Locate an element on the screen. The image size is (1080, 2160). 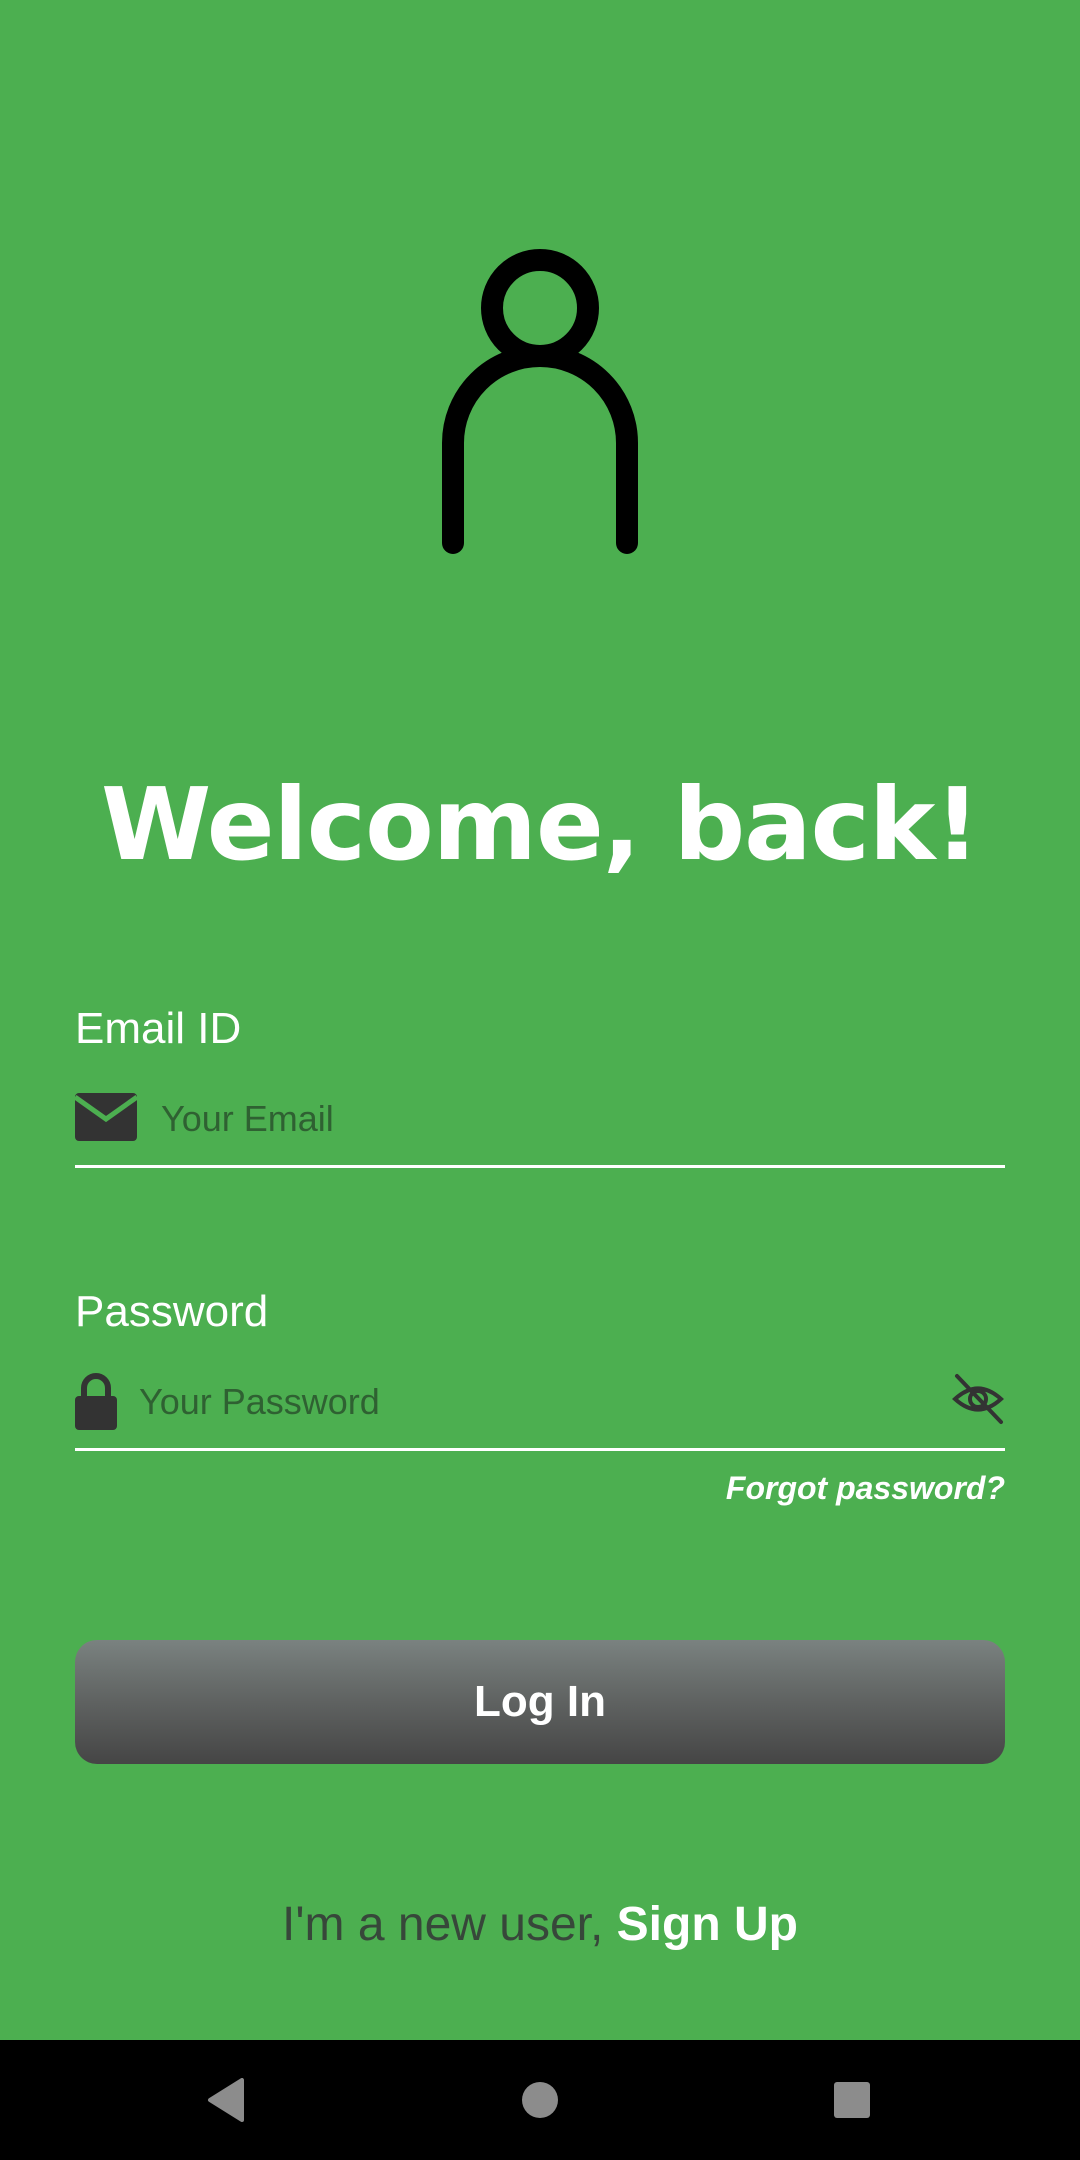
email-field is located at coordinates (540, 1121).